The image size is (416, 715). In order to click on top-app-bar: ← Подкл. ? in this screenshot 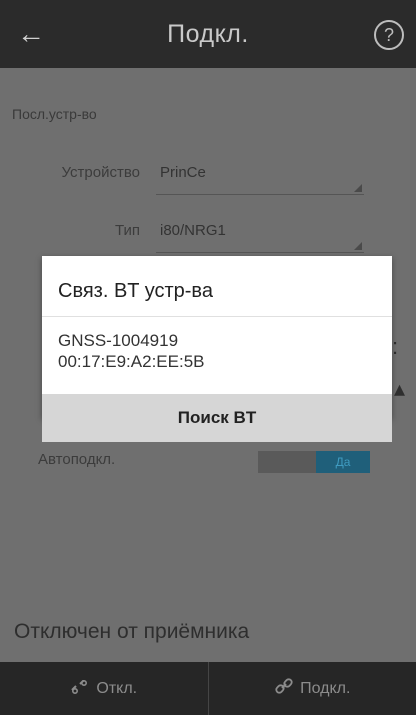, I will do `click(208, 34)`.